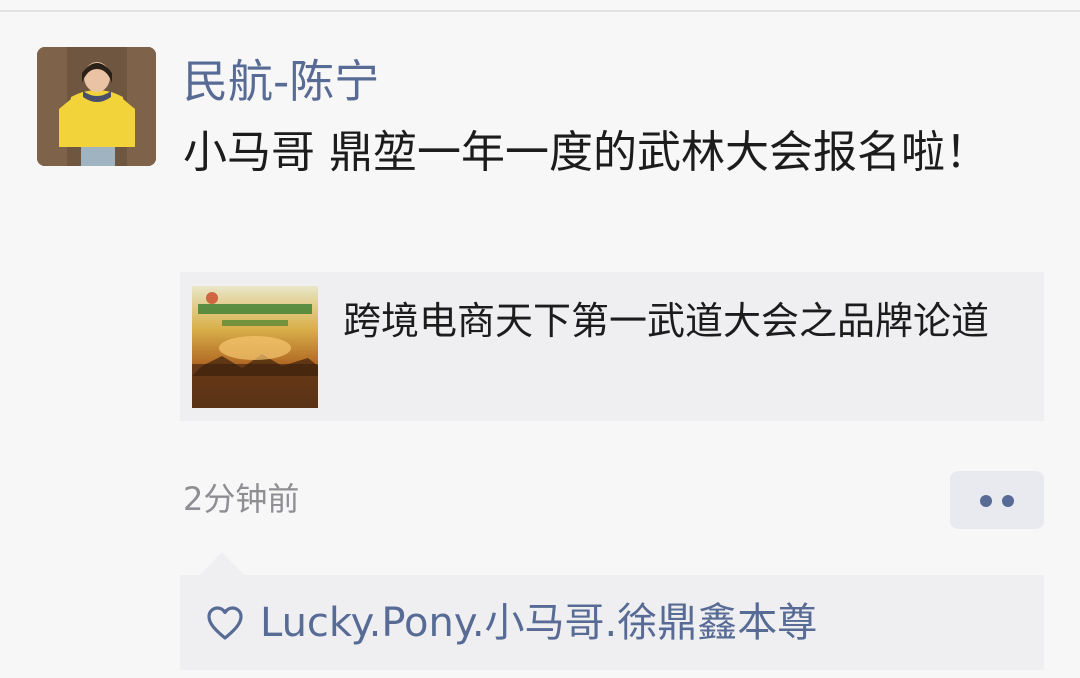 This screenshot has height=678, width=1080. What do you see at coordinates (666, 321) in the screenshot?
I see `link-title: 跨境电商天下第一武道大会之品牌论道` at bounding box center [666, 321].